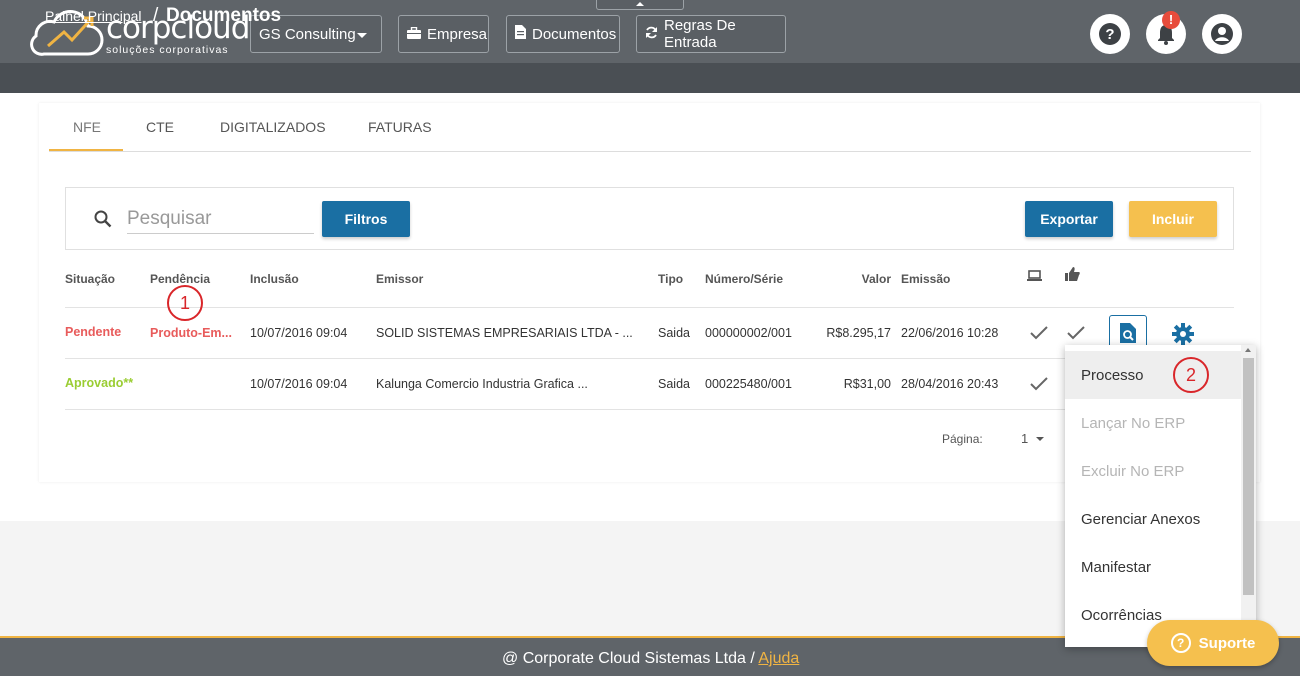 Image resolution: width=1300 pixels, height=676 pixels. What do you see at coordinates (1034, 278) in the screenshot?
I see `monitor-icon` at bounding box center [1034, 278].